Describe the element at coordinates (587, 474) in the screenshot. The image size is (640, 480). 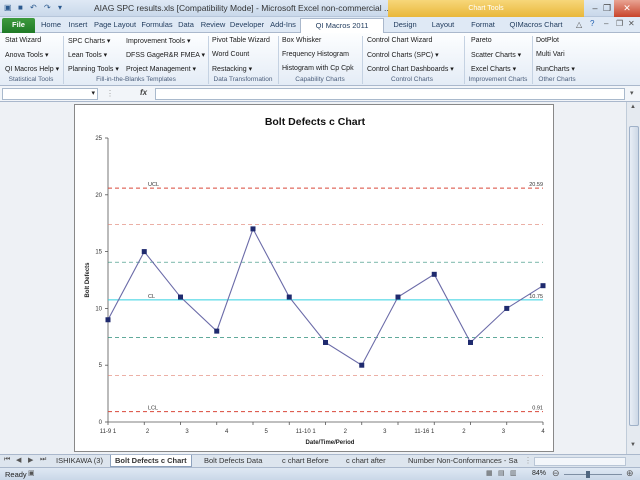
I see `zoom-slider-thumb` at that location.